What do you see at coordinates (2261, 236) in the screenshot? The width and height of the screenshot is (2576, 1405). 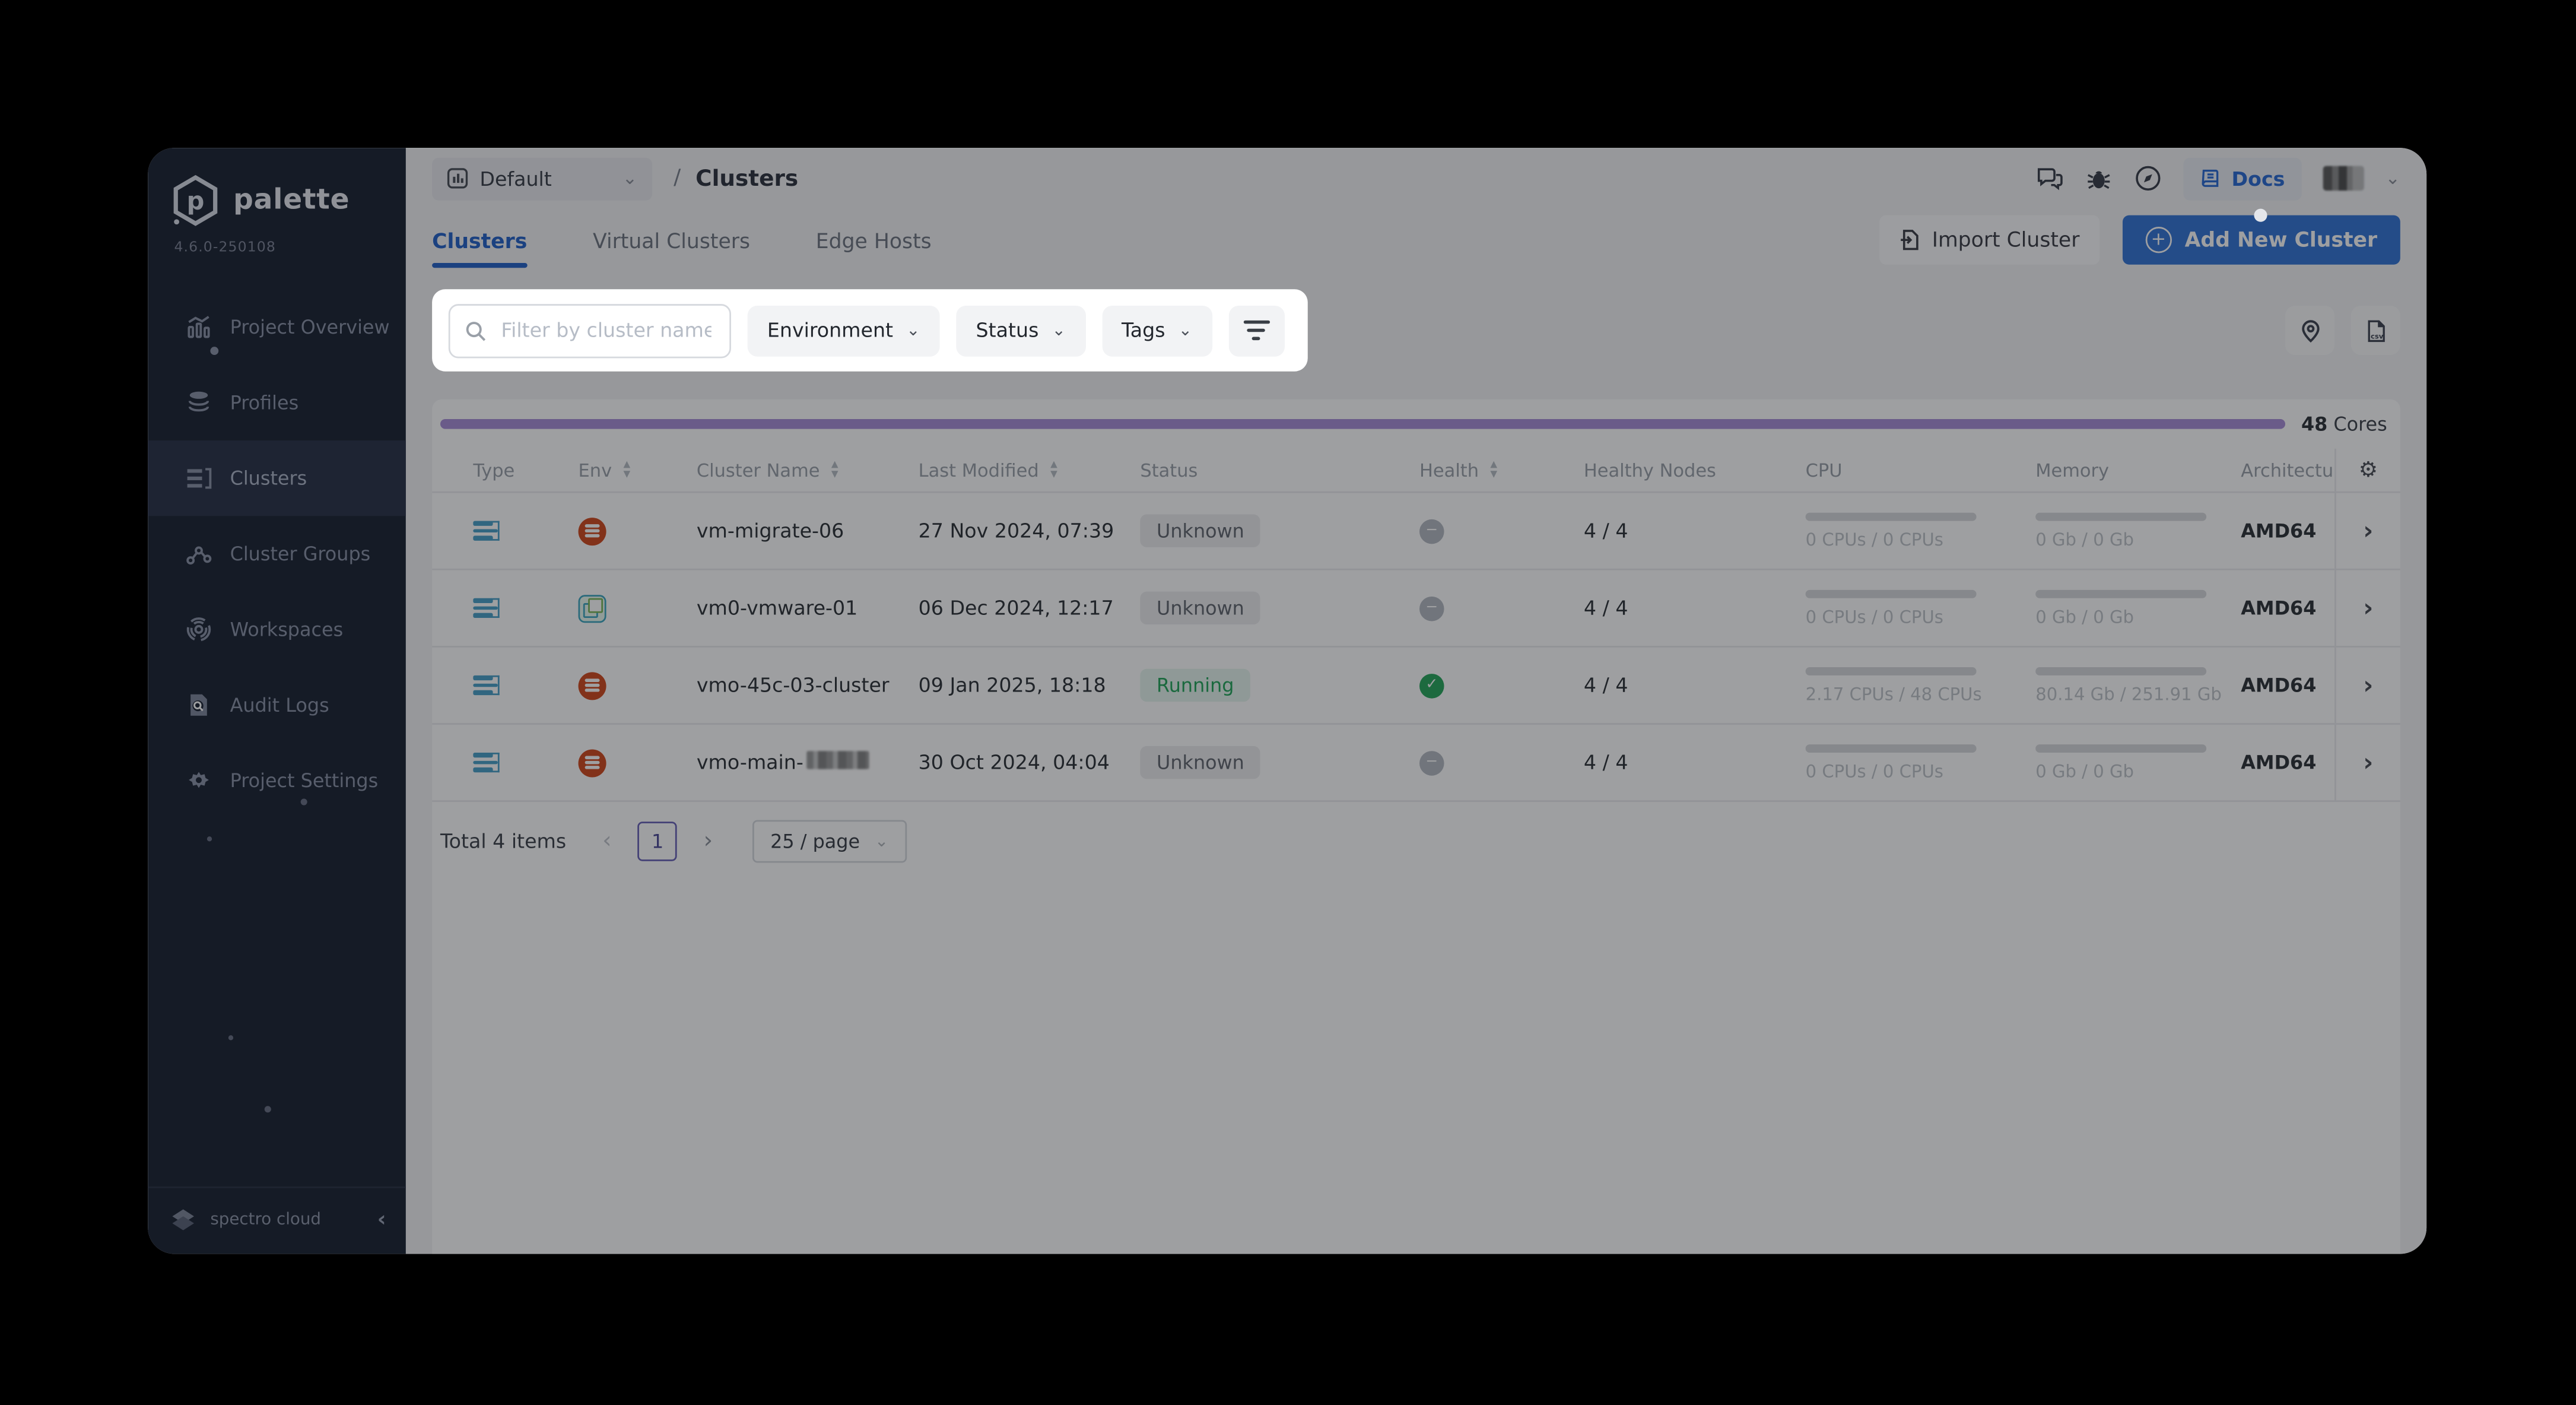 I see `add-new-cluster-button: + Add New Cluster` at bounding box center [2261, 236].